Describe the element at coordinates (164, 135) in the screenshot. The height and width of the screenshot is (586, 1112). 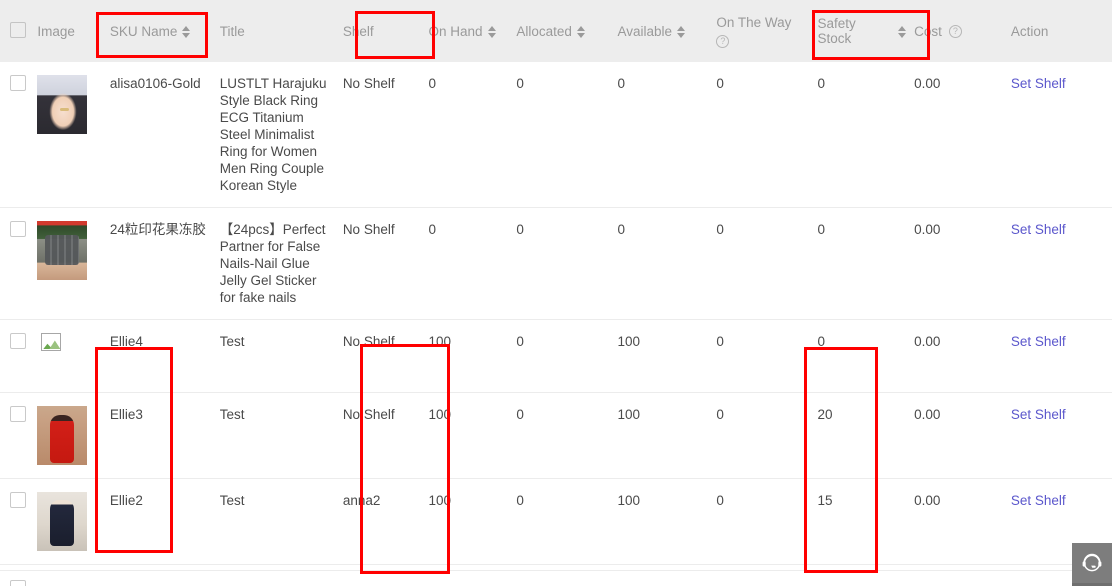
I see `row-sku-name: alisa0106-Gold` at that location.